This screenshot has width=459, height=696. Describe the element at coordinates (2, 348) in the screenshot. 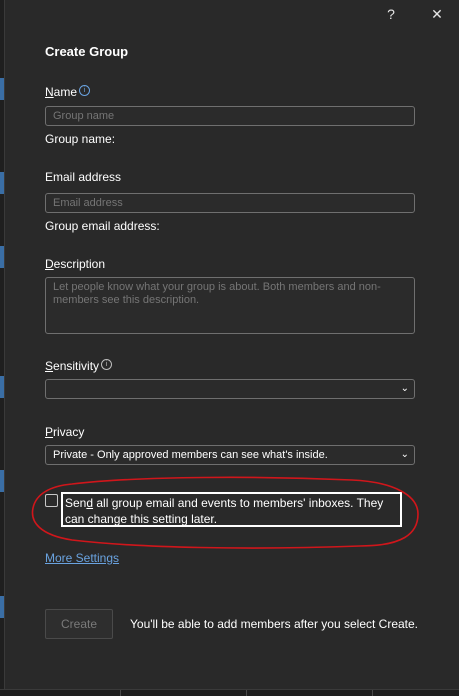

I see `window-left-edge` at that location.